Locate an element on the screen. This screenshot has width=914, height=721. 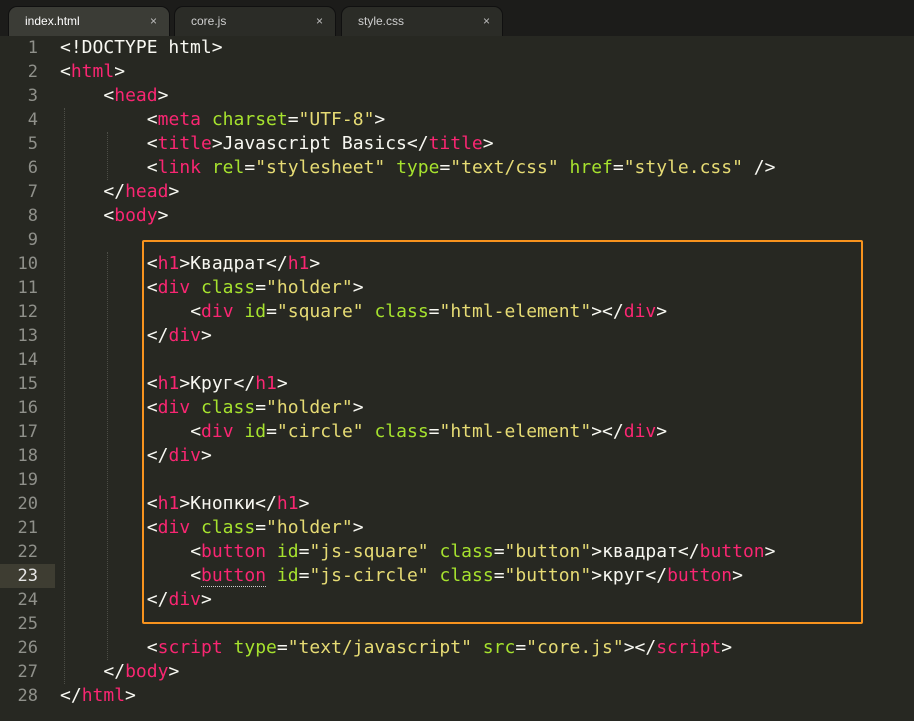
code-line: <!DOCTYPE html> is located at coordinates (141, 48).